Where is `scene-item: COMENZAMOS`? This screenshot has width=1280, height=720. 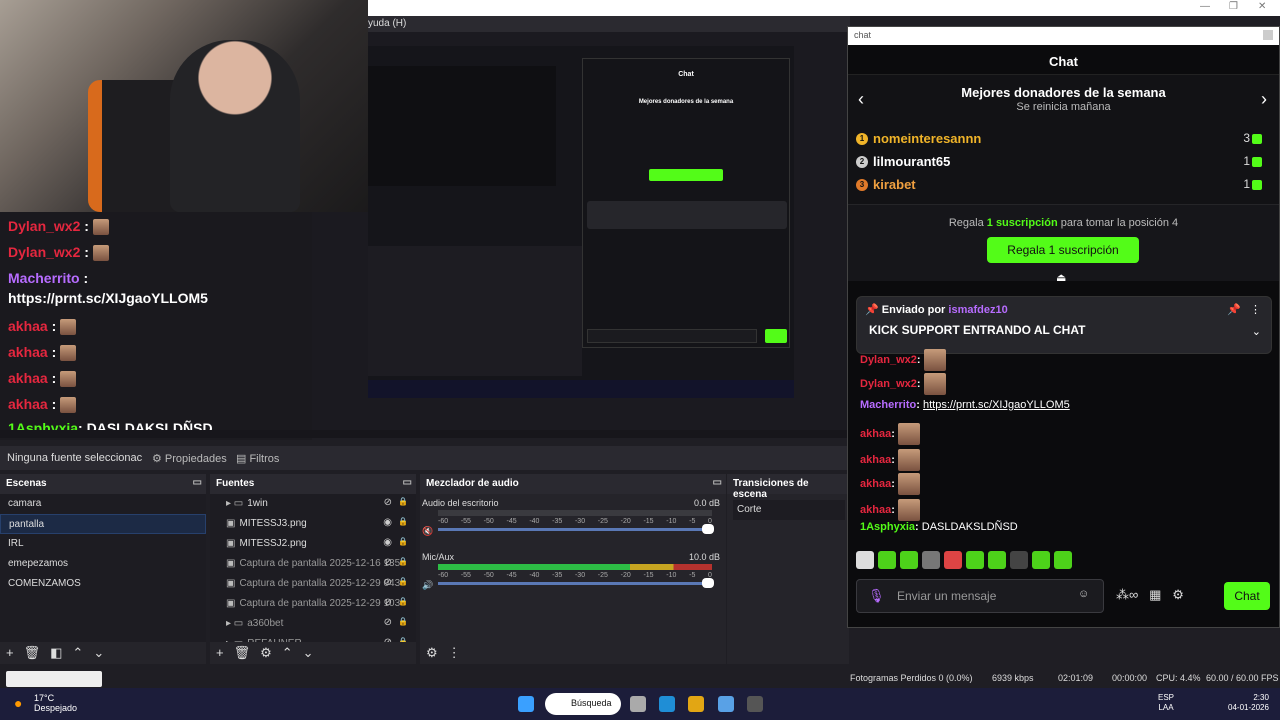
scene-item: COMENZAMOS is located at coordinates (103, 584).